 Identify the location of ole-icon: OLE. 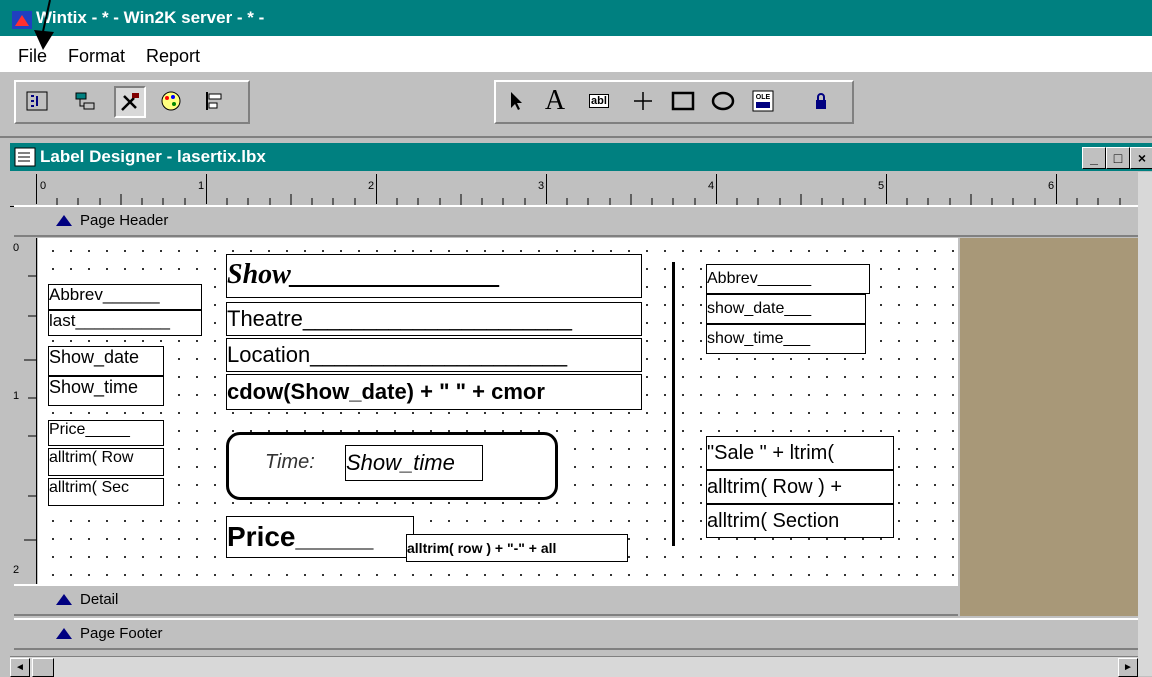
(763, 101).